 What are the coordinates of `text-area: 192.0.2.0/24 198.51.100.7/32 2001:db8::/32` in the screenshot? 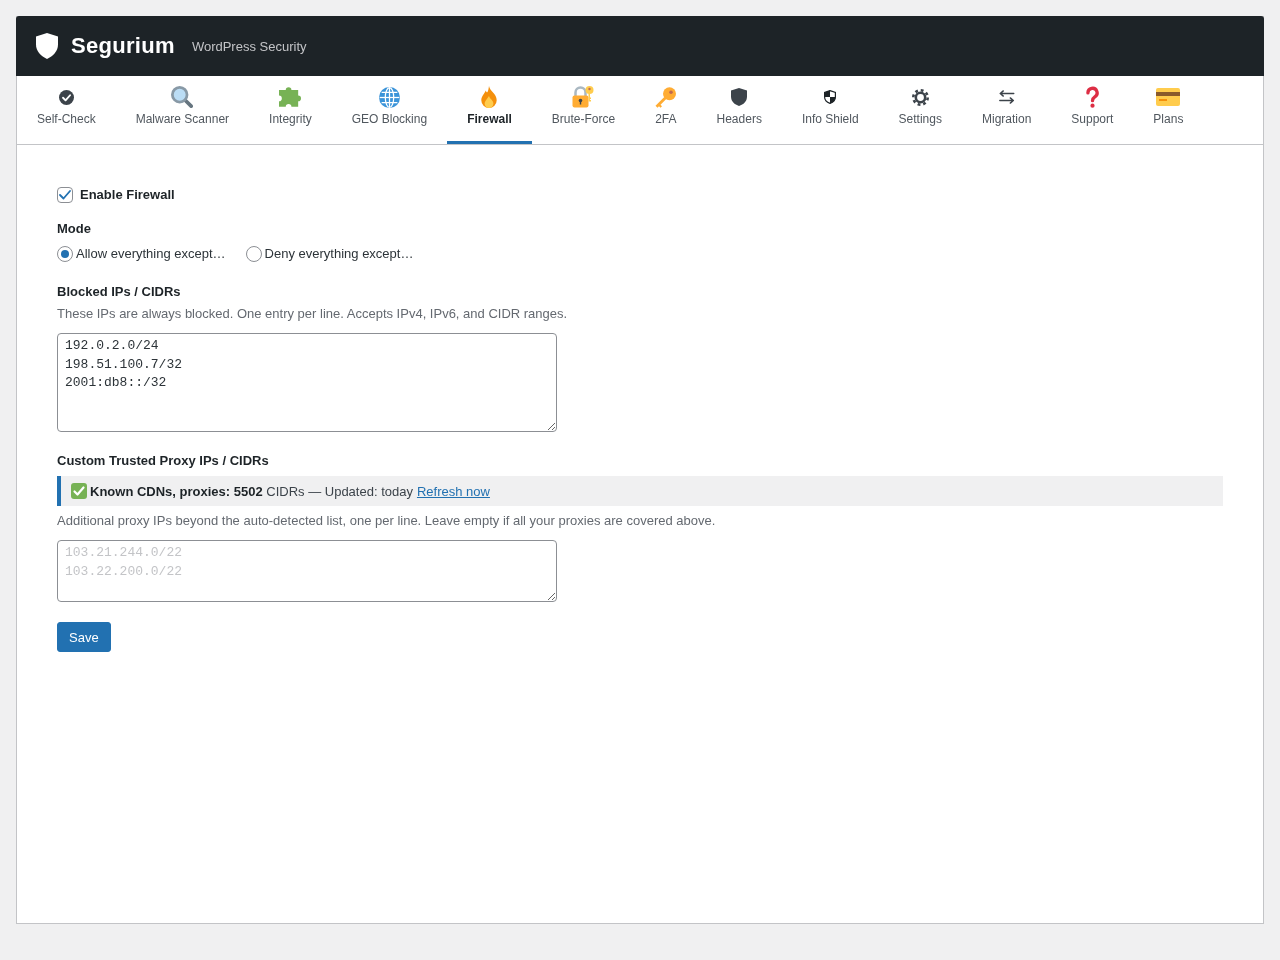 It's located at (307, 382).